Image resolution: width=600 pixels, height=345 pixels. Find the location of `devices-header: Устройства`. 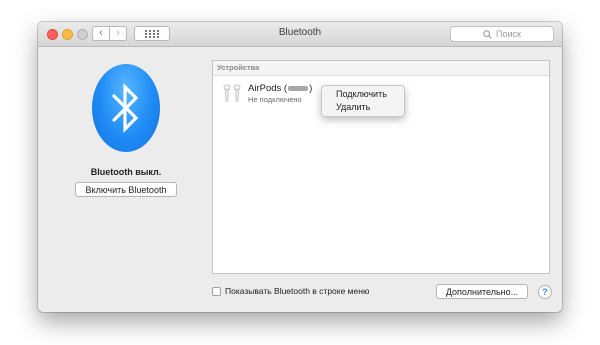

devices-header: Устройства is located at coordinates (381, 68).